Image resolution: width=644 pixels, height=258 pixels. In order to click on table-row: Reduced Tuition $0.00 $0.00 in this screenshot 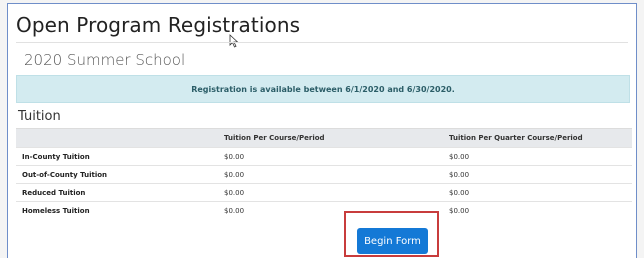, I will do `click(324, 192)`.